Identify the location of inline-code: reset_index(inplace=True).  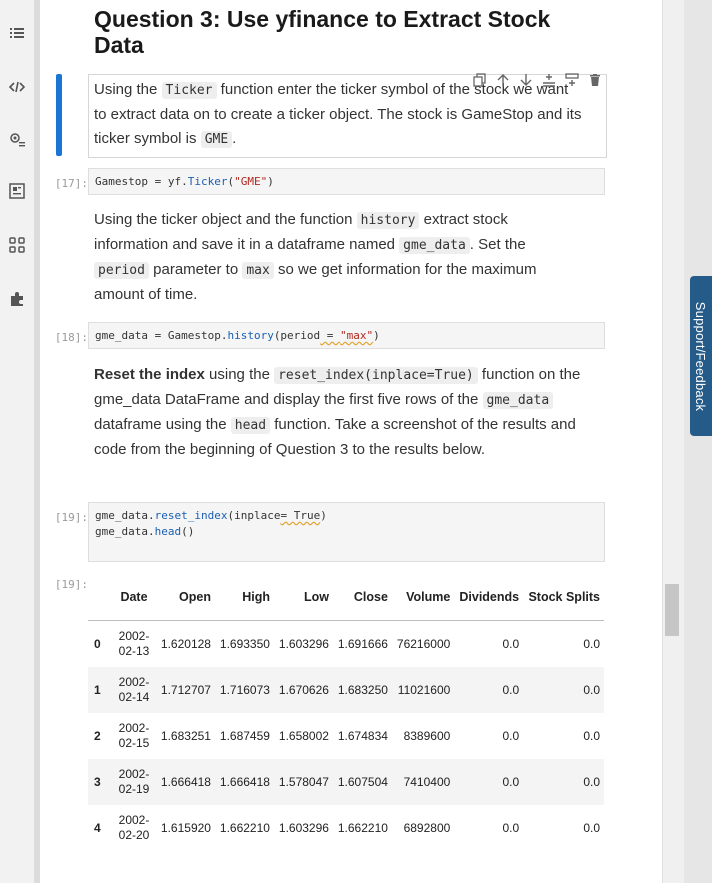
(376, 375).